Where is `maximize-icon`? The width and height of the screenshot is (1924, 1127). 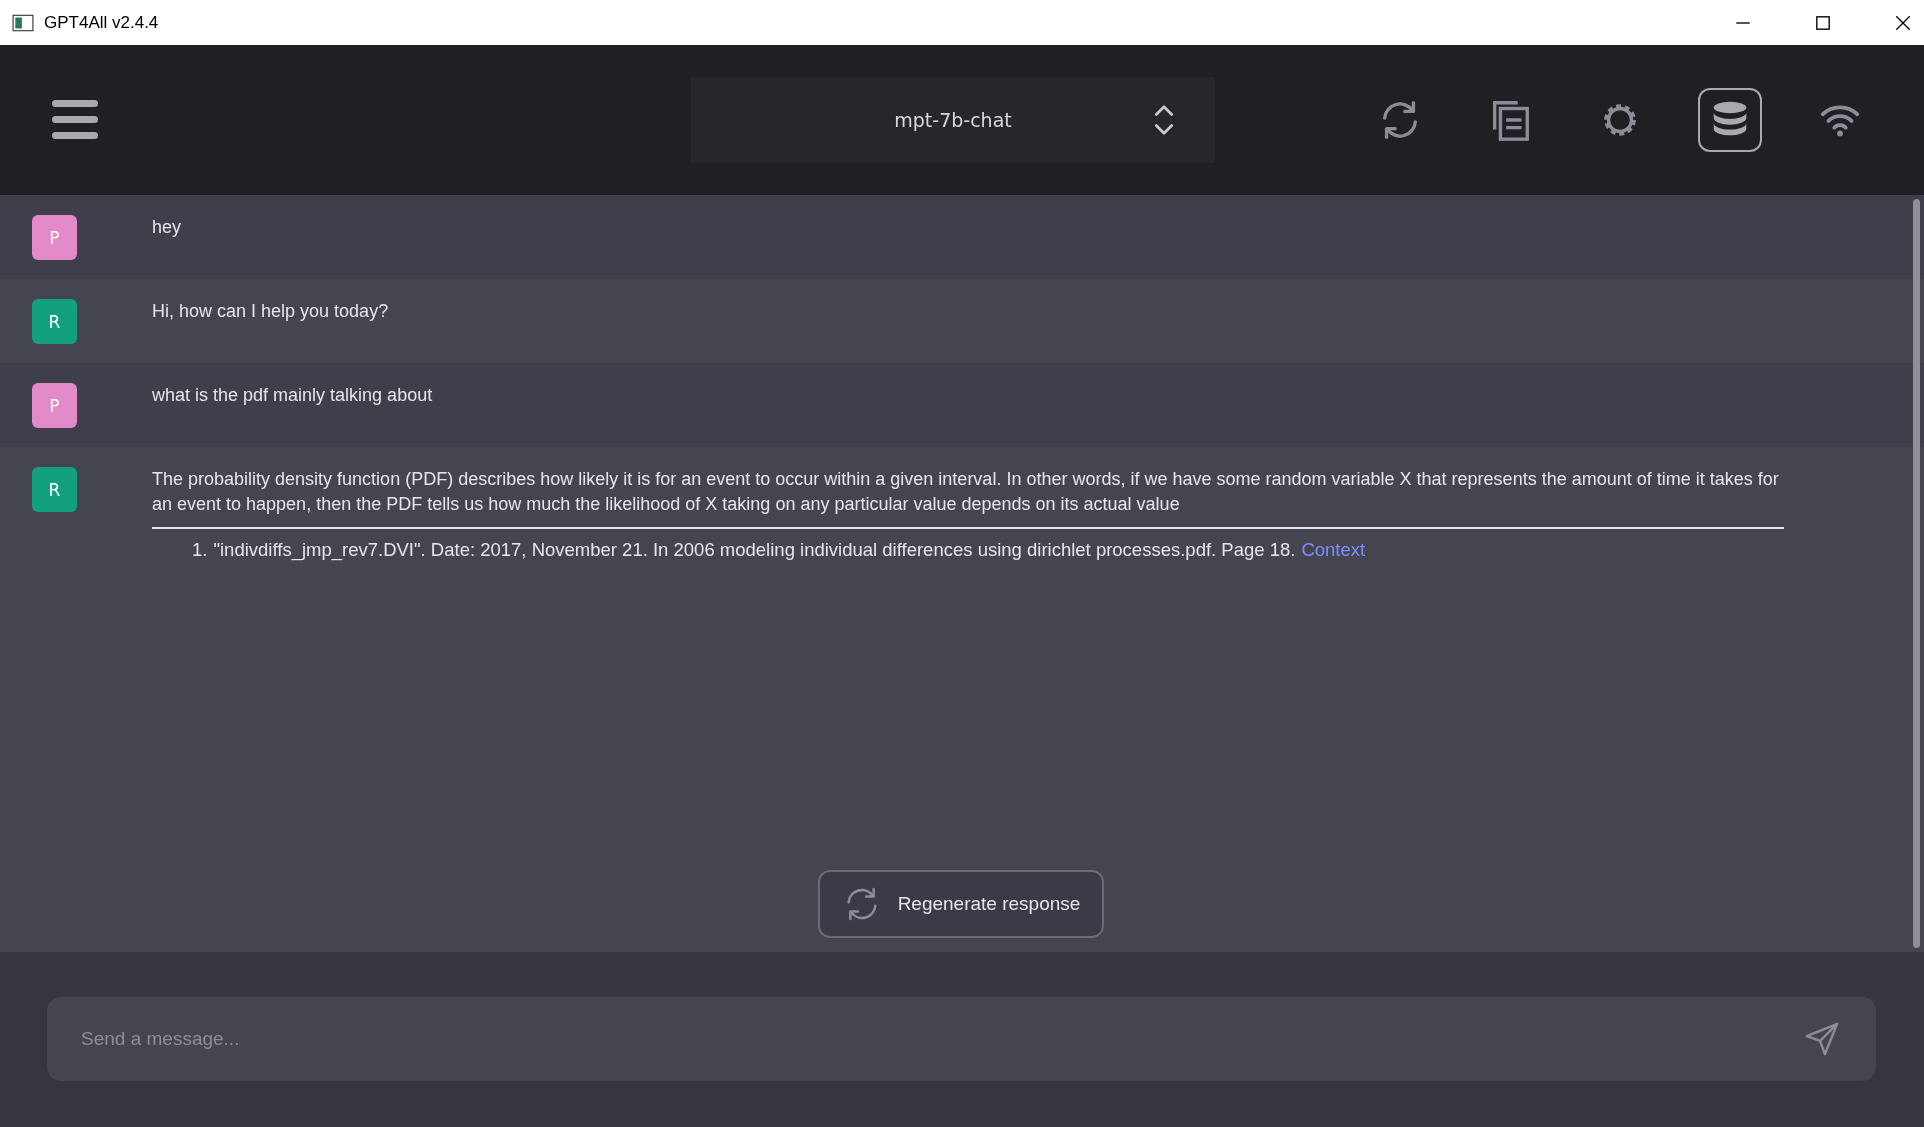
maximize-icon is located at coordinates (1823, 22).